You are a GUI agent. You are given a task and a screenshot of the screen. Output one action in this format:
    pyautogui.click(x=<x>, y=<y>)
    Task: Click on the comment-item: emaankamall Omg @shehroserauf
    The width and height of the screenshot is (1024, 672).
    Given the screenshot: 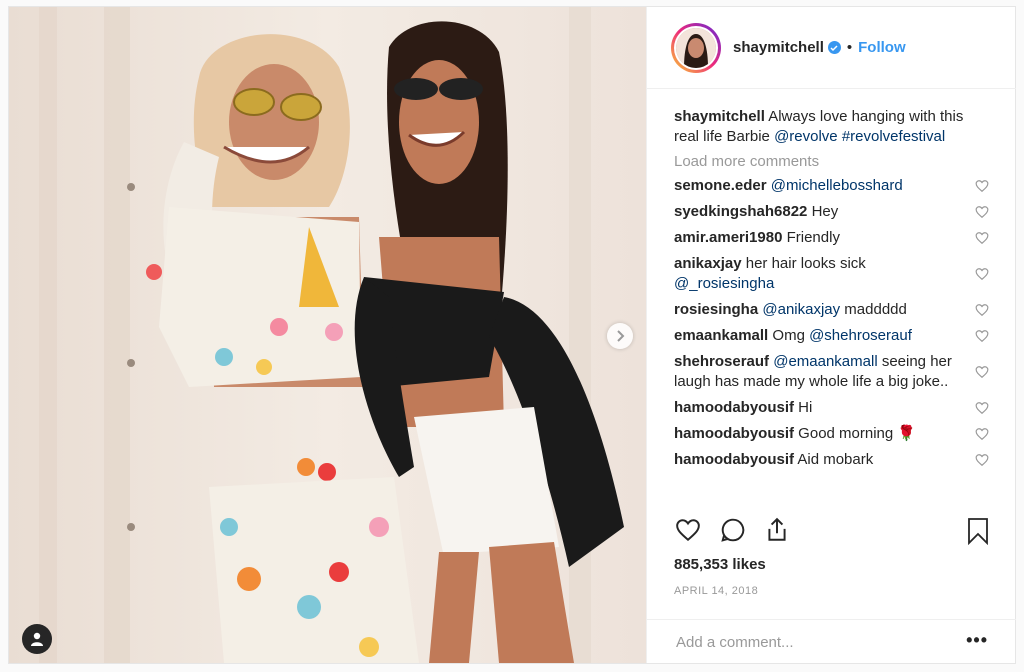 What is the action you would take?
    pyautogui.click(x=831, y=336)
    